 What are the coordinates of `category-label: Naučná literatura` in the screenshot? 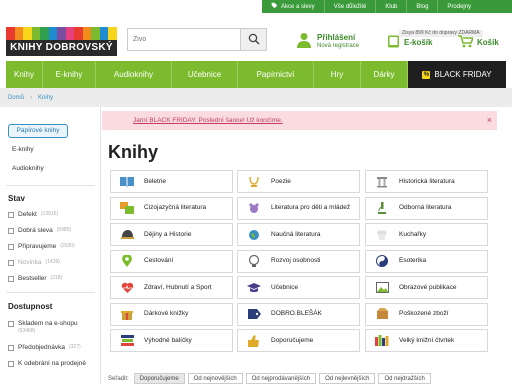 It's located at (296, 234).